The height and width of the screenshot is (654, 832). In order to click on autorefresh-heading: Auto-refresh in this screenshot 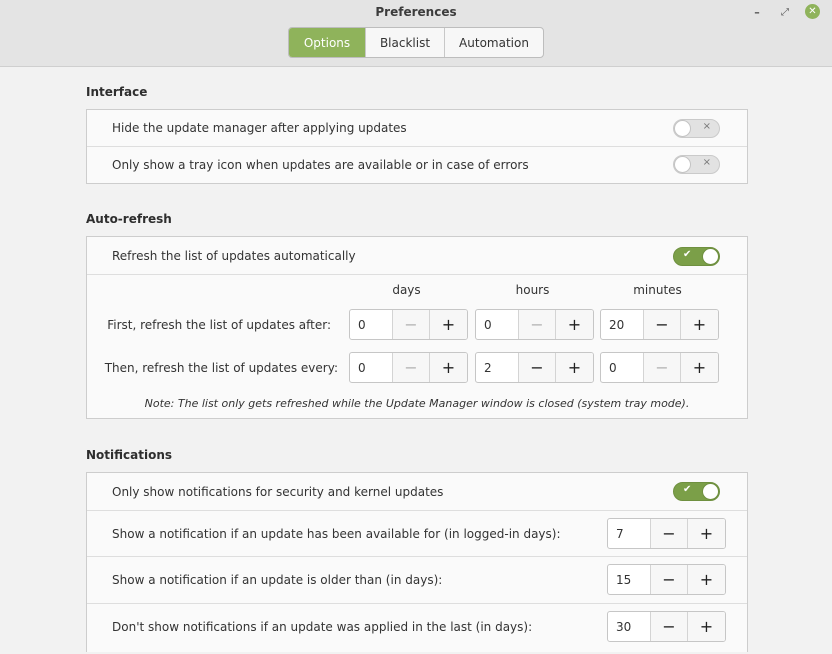, I will do `click(129, 219)`.